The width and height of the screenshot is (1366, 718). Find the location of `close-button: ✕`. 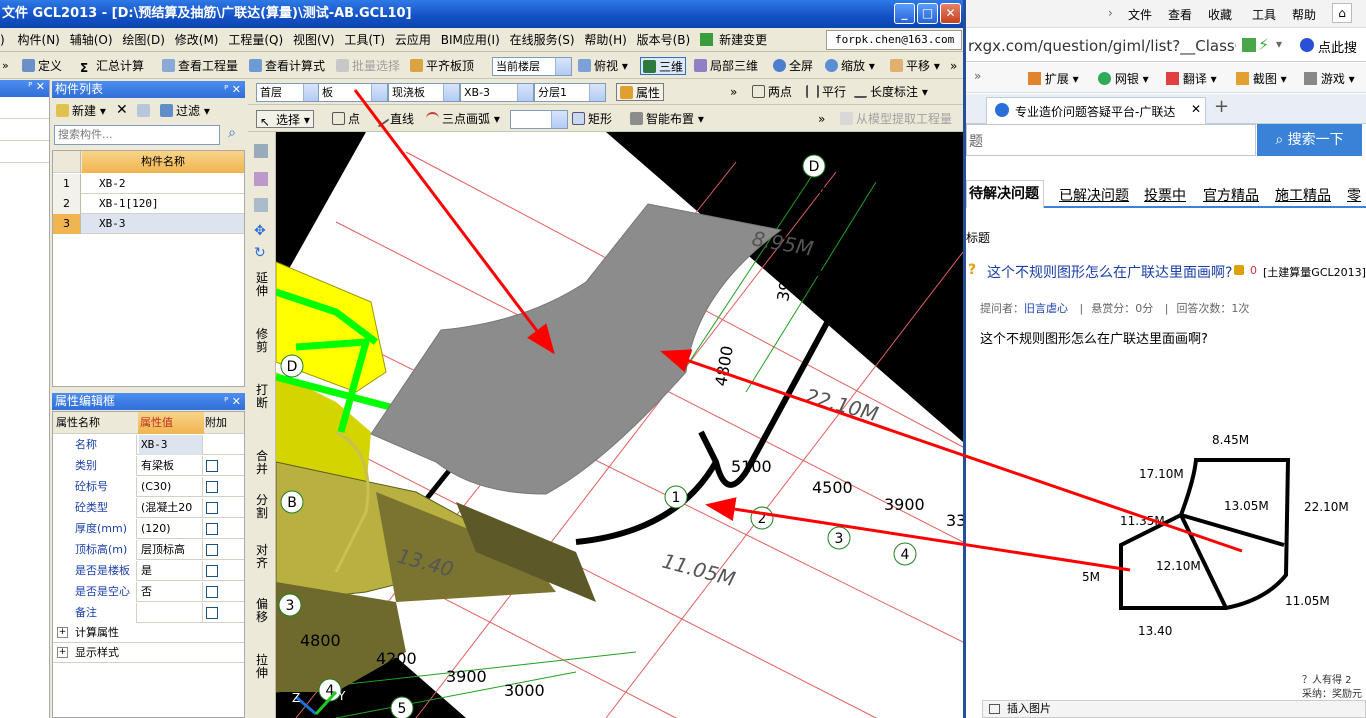

close-button: ✕ is located at coordinates (950, 13).